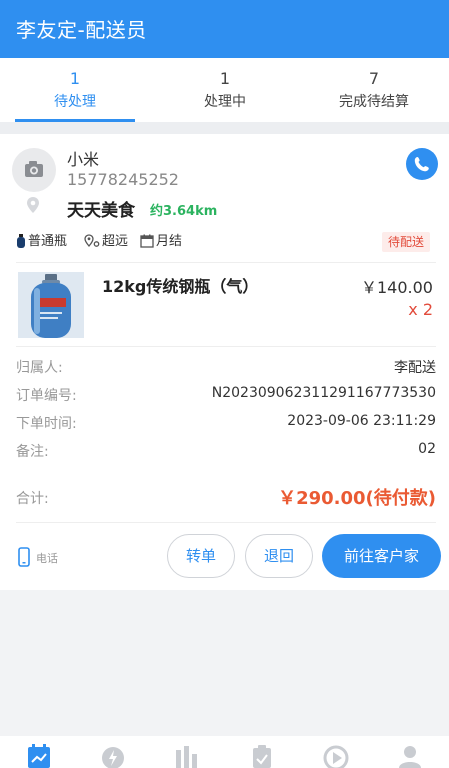 Image resolution: width=449 pixels, height=768 pixels. What do you see at coordinates (41, 242) in the screenshot?
I see `tag-cylinder-type: 普通瓶` at bounding box center [41, 242].